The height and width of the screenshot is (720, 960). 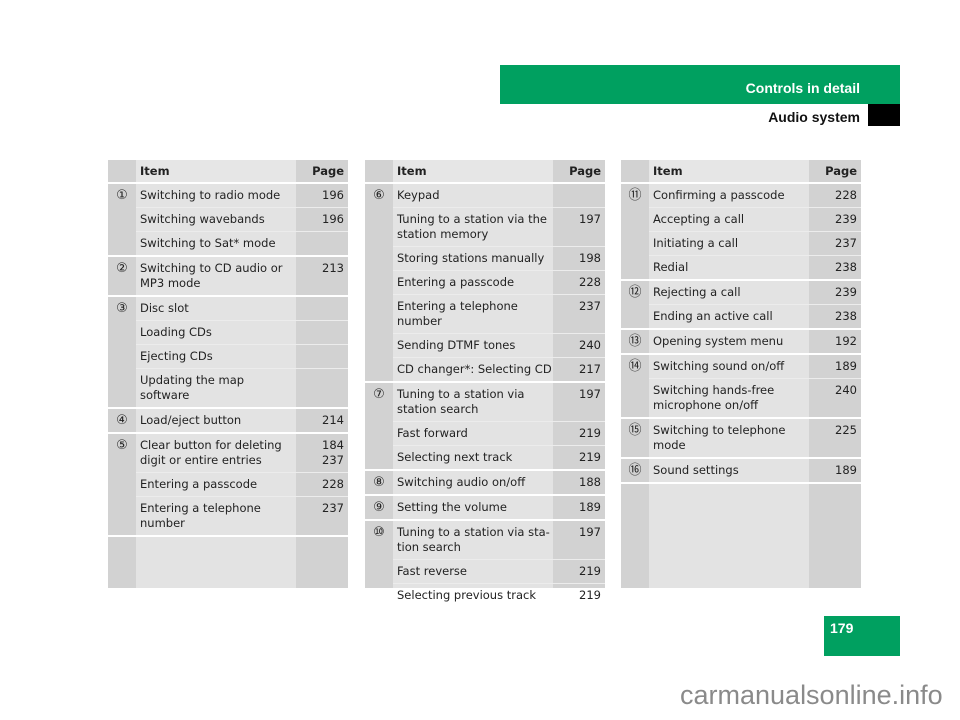 I want to click on table-header-row: Item Page, so click(x=228, y=172).